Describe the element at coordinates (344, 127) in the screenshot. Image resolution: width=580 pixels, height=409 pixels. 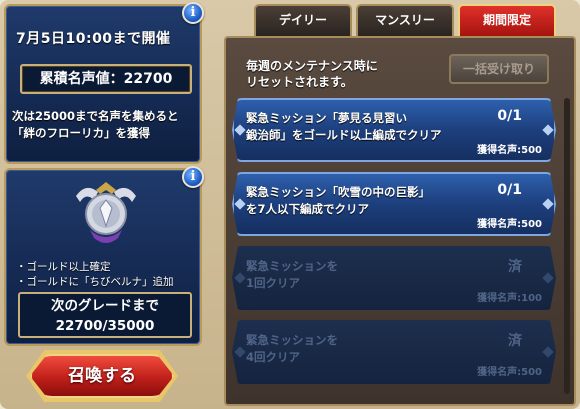
I see `mission-title: 緊急ミッション「夢見る見習い 鍛治師」をゴールド以上編成でクリア` at that location.